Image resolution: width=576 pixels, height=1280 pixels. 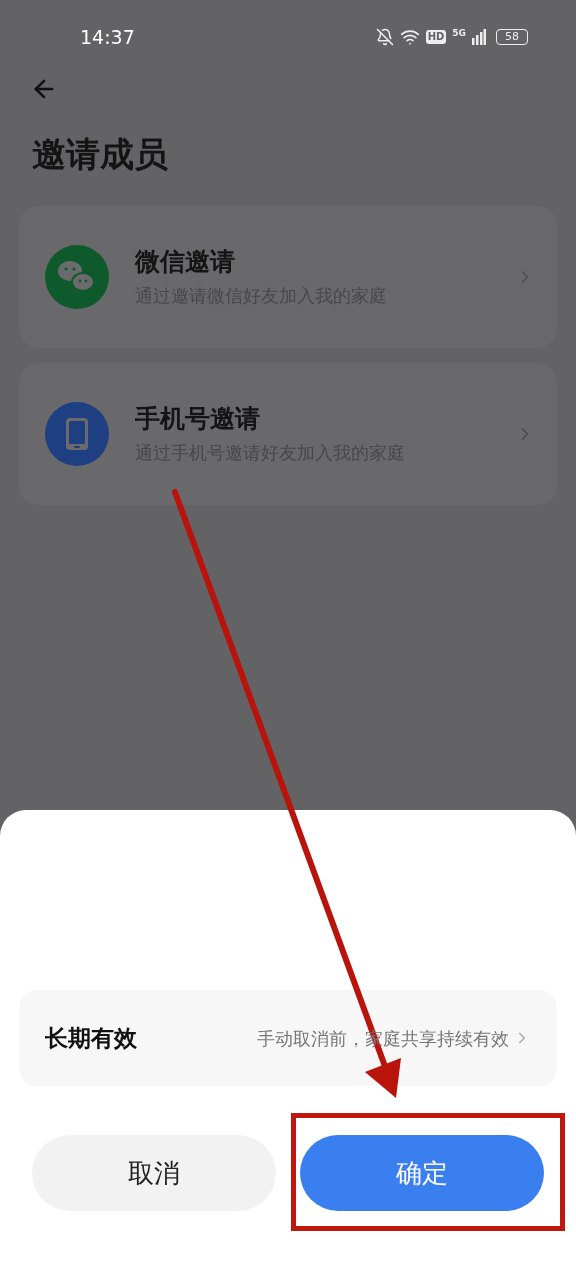 What do you see at coordinates (107, 37) in the screenshot?
I see `status-time: 14:37` at bounding box center [107, 37].